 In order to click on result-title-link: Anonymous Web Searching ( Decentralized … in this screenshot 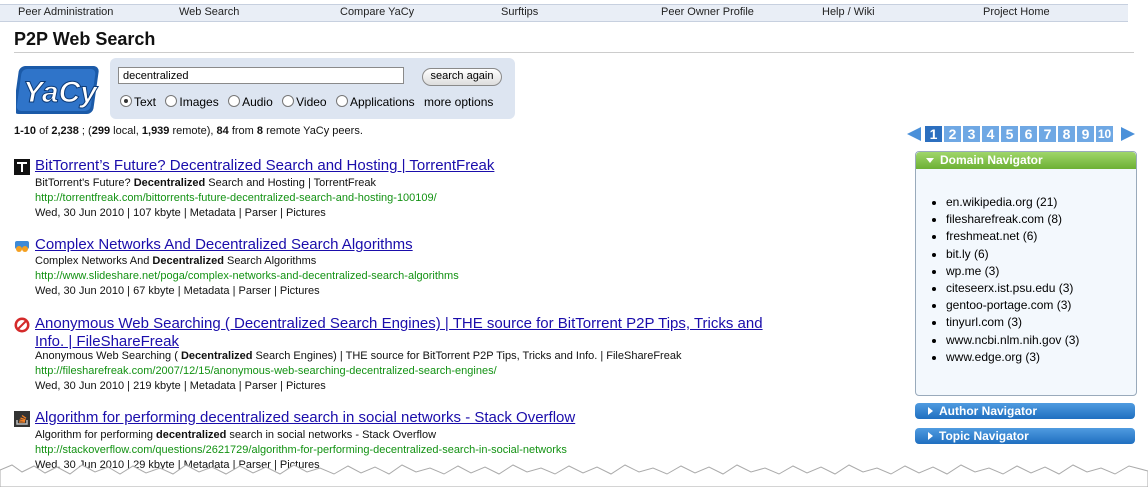, I will do `click(415, 333)`.